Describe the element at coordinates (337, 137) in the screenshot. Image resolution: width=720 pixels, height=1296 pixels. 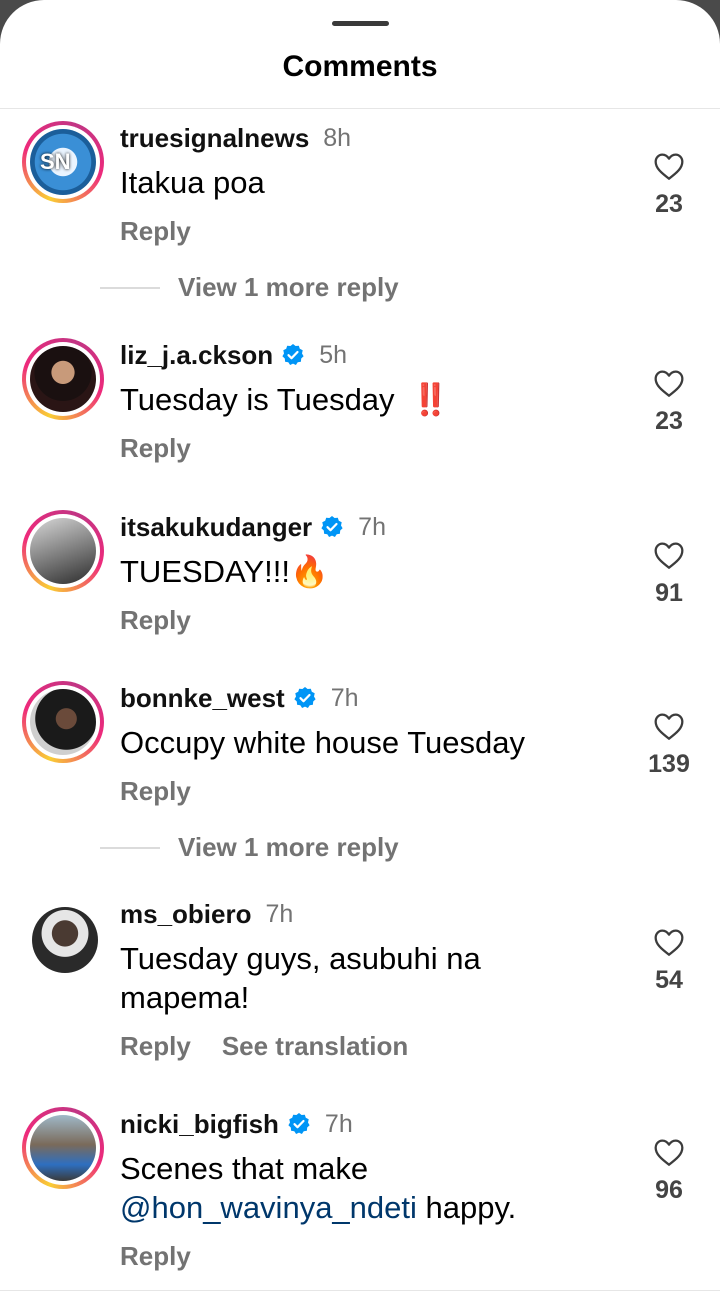
I see `comment-time: 8h` at that location.